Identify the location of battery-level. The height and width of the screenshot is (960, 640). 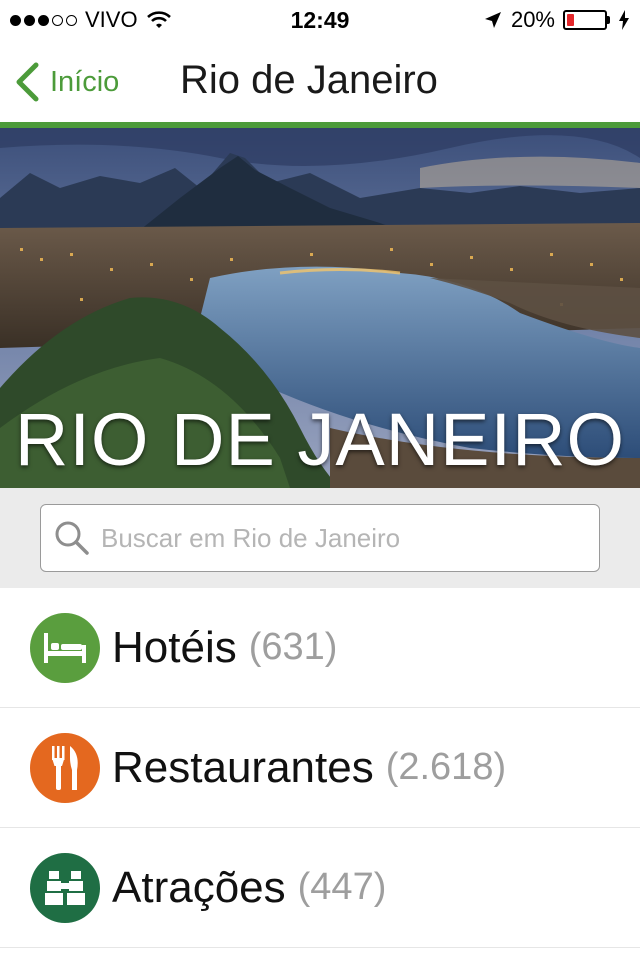
(571, 20).